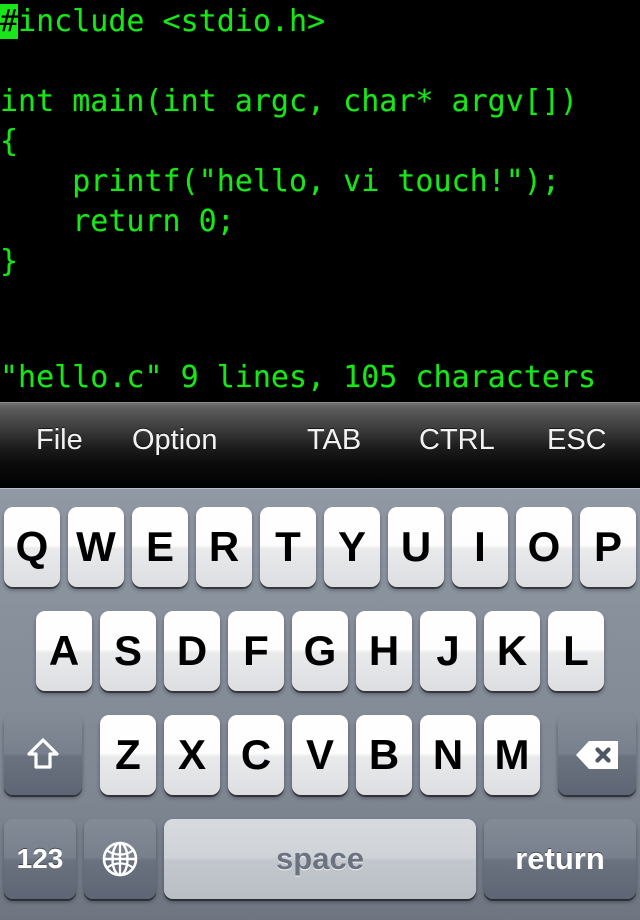  I want to click on key-e: E, so click(160, 547).